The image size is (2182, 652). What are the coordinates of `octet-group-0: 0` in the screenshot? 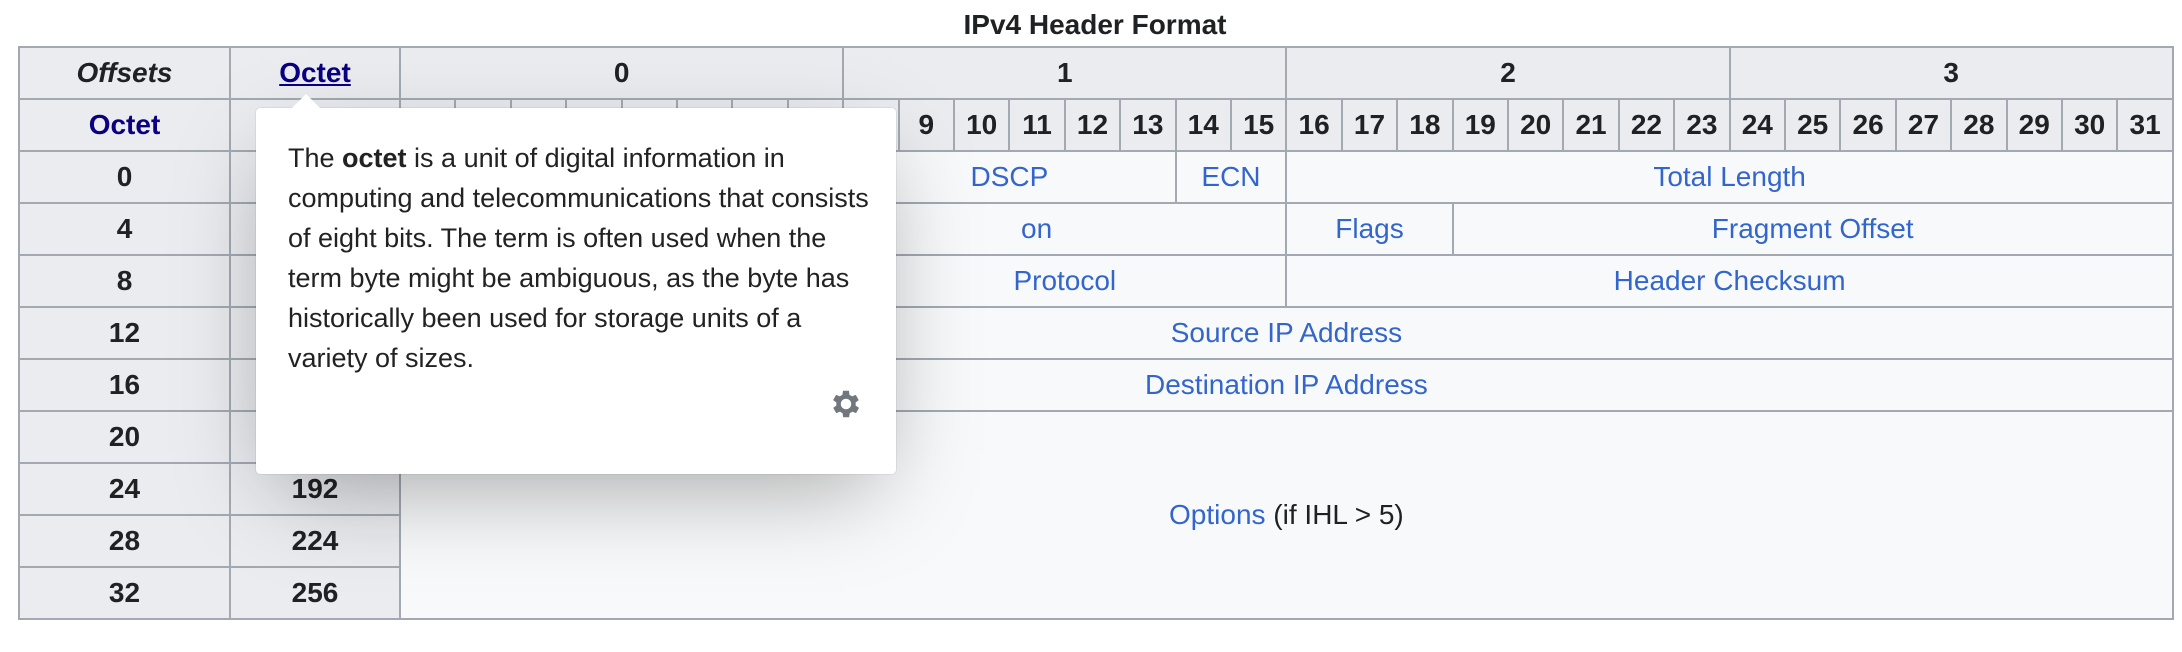 It's located at (621, 73).